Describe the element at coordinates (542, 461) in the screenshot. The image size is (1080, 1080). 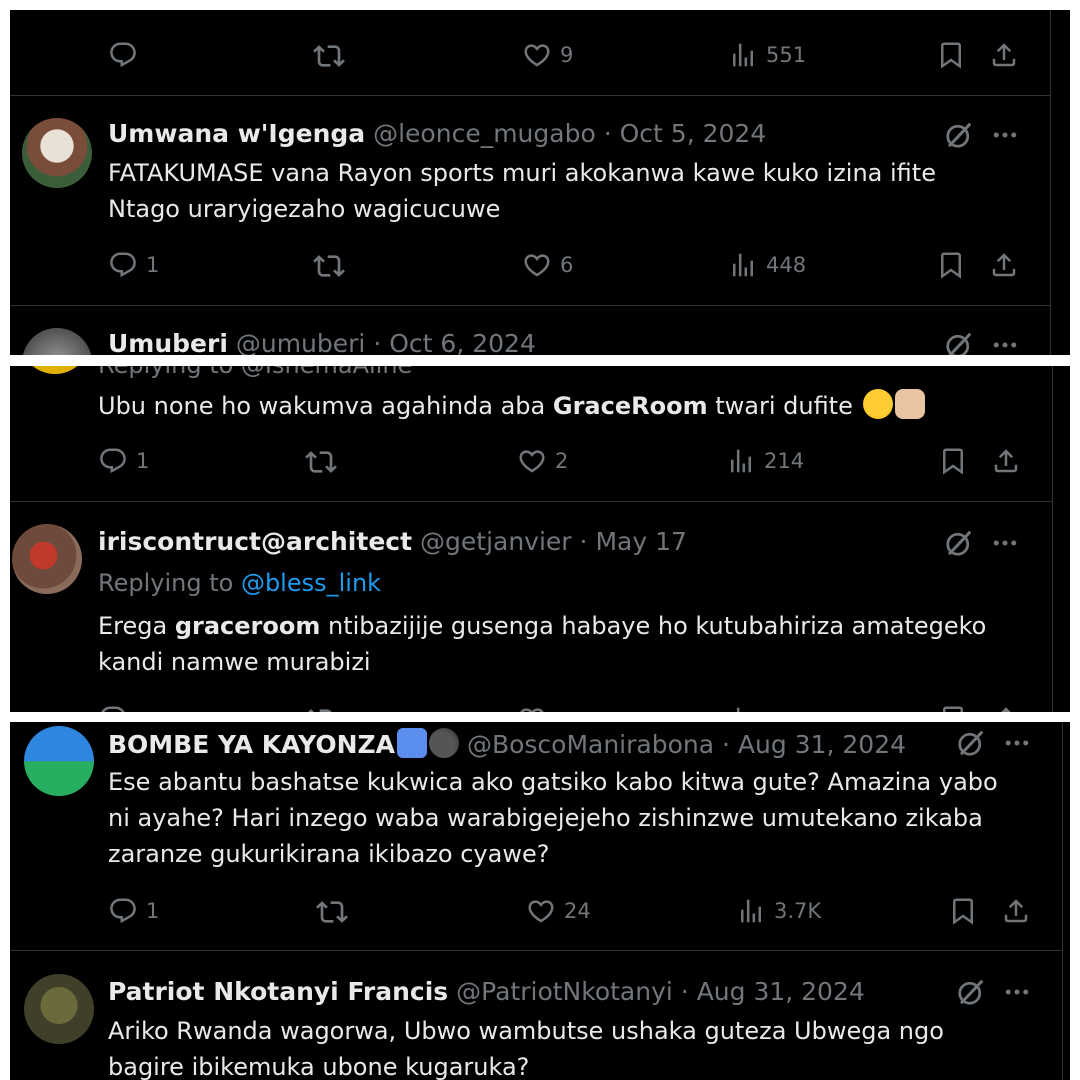
I see `like-button: 2` at that location.